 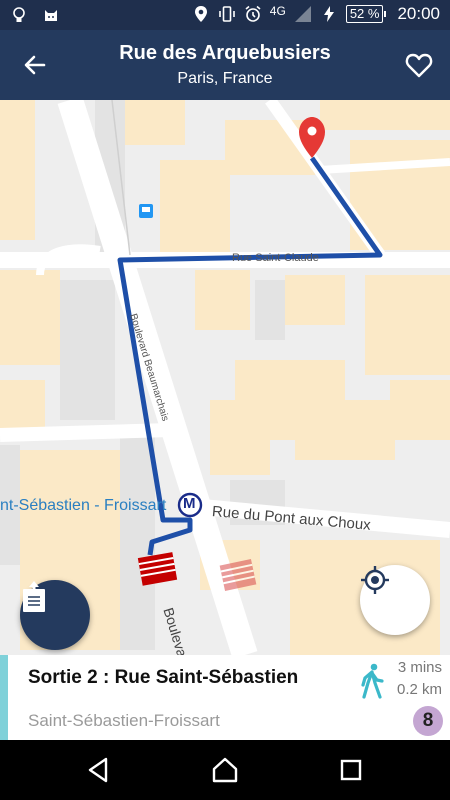 I want to click on clock: 20:00, so click(x=418, y=13).